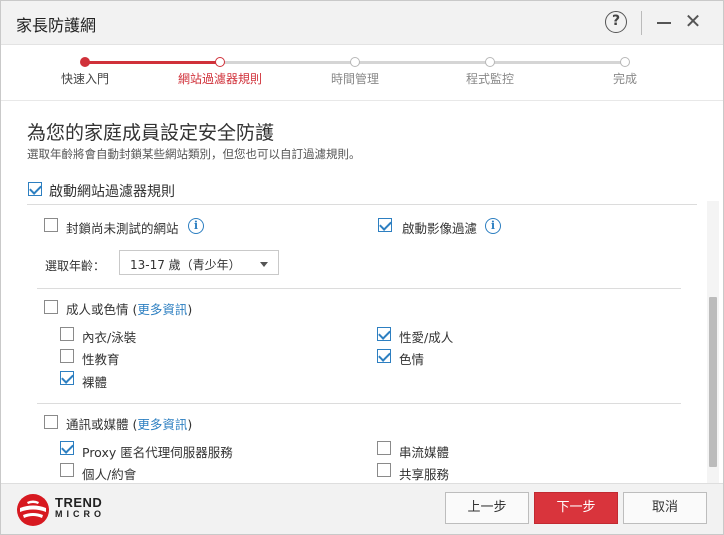 This screenshot has height=535, width=724. What do you see at coordinates (625, 62) in the screenshot?
I see `step-dot-finish` at bounding box center [625, 62].